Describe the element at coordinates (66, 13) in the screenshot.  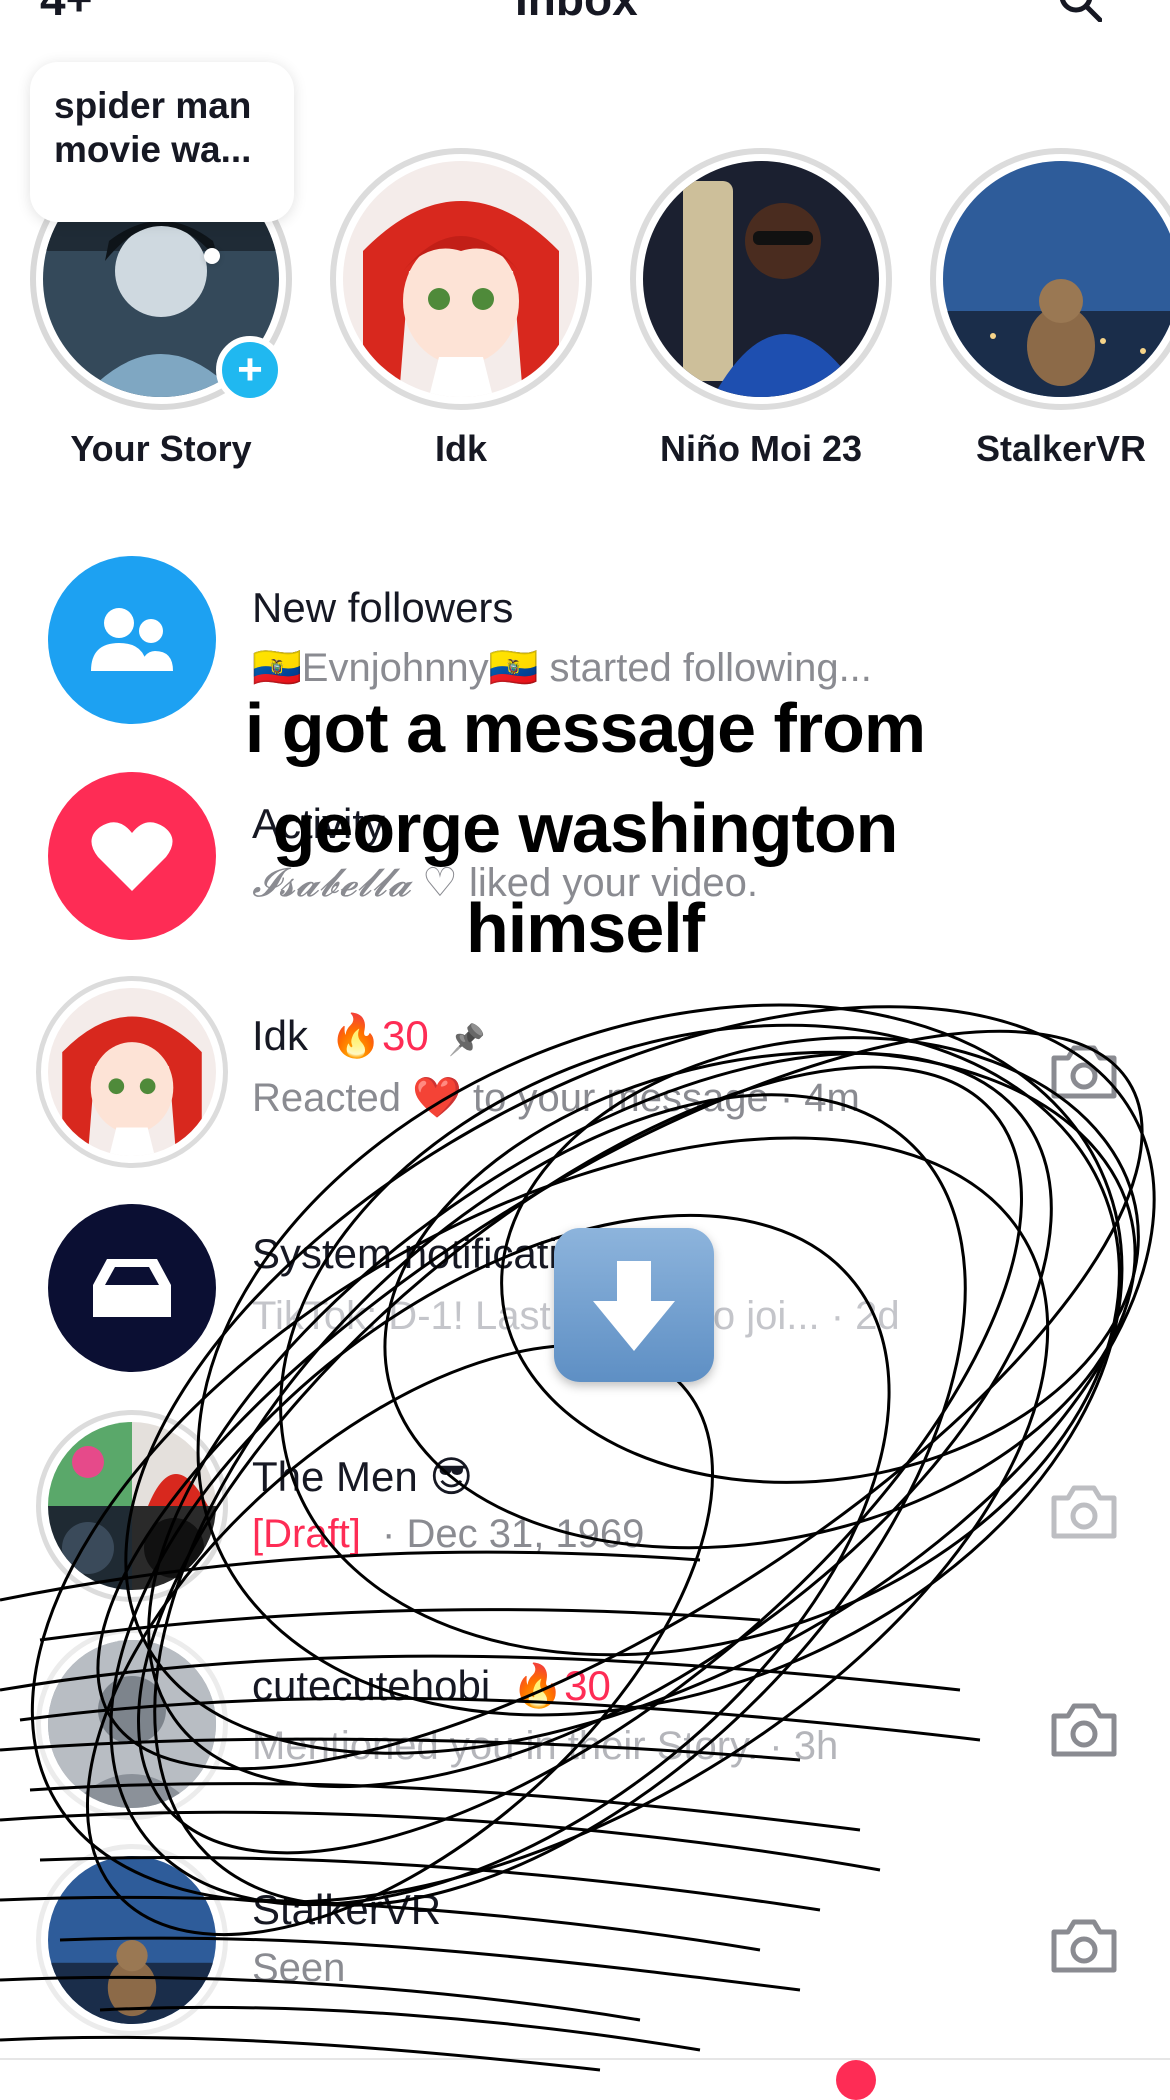
I see `top-left-indicator: 4+` at that location.